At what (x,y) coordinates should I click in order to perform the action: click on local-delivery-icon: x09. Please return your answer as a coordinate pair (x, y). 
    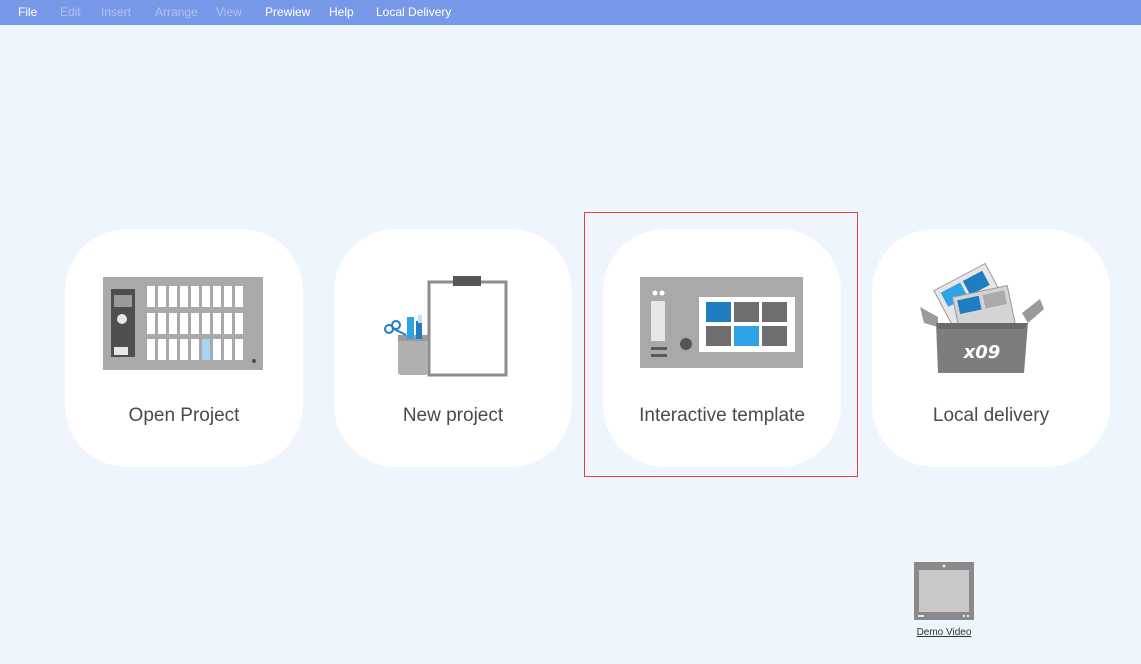
    Looking at the image, I should click on (982, 317).